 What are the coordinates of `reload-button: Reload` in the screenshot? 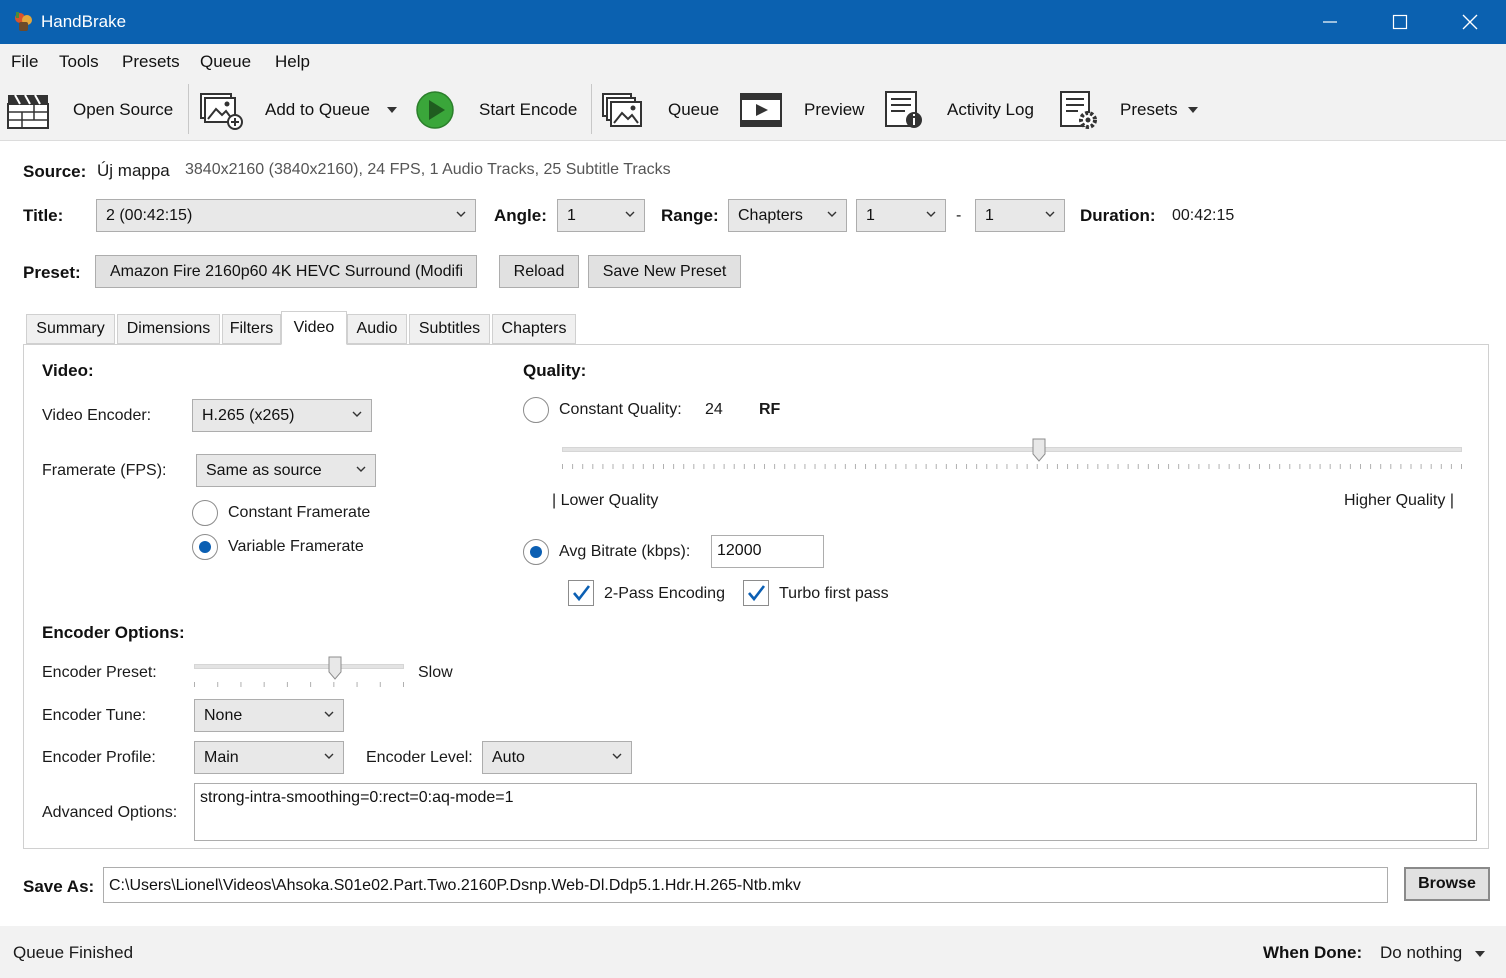 It's located at (539, 271).